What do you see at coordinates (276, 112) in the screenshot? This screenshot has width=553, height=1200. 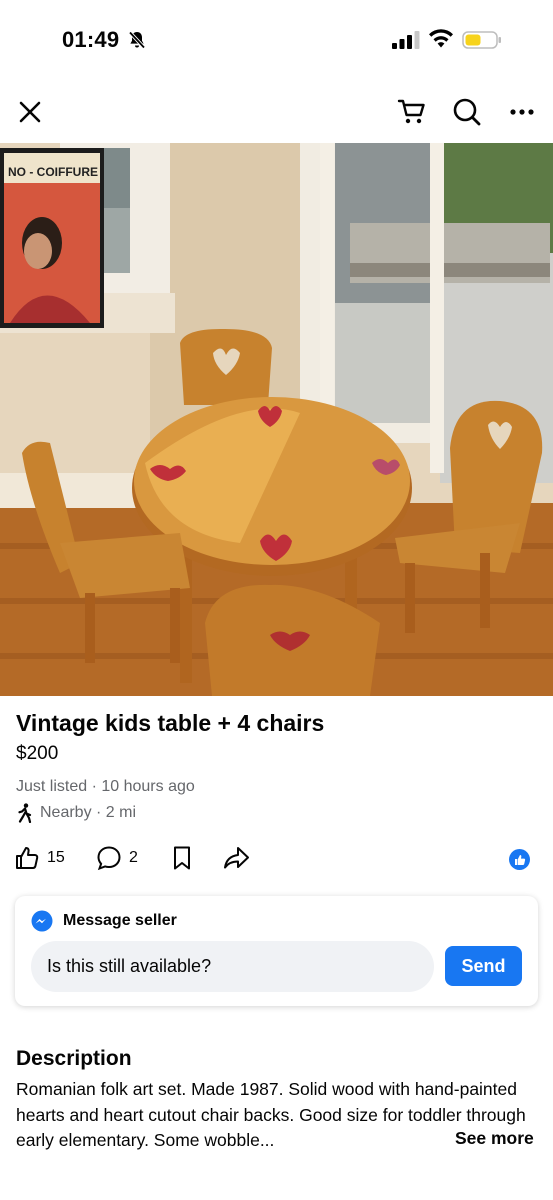 I see `top-nav` at bounding box center [276, 112].